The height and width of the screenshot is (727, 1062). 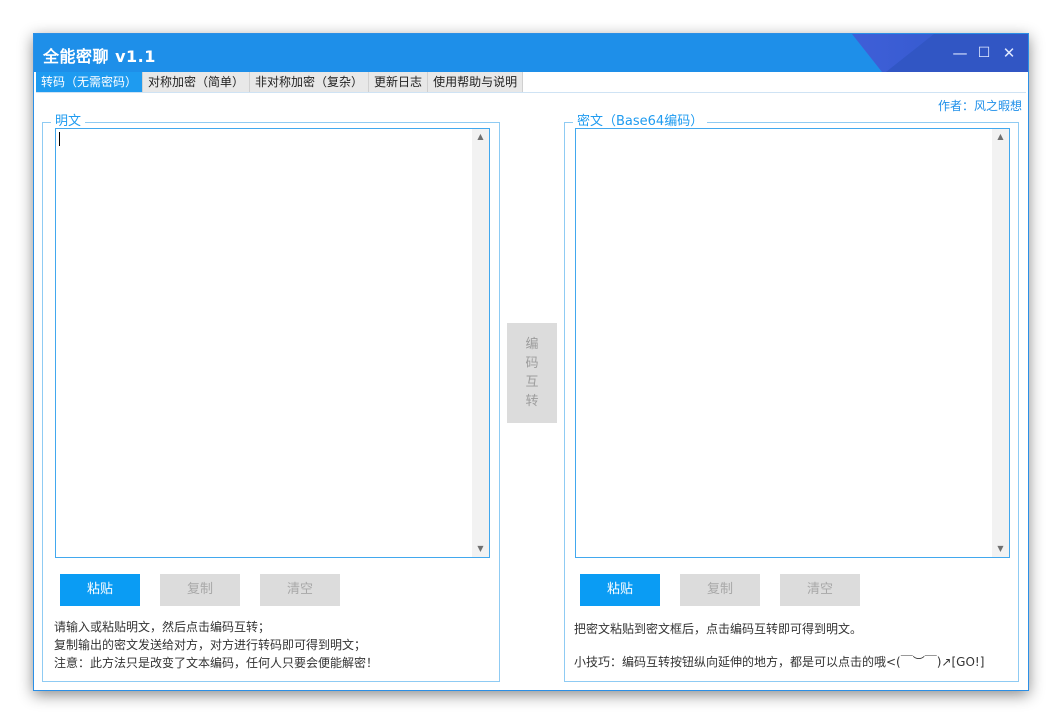 I want to click on app-title: 全能密聊 v1.1, so click(x=99, y=56).